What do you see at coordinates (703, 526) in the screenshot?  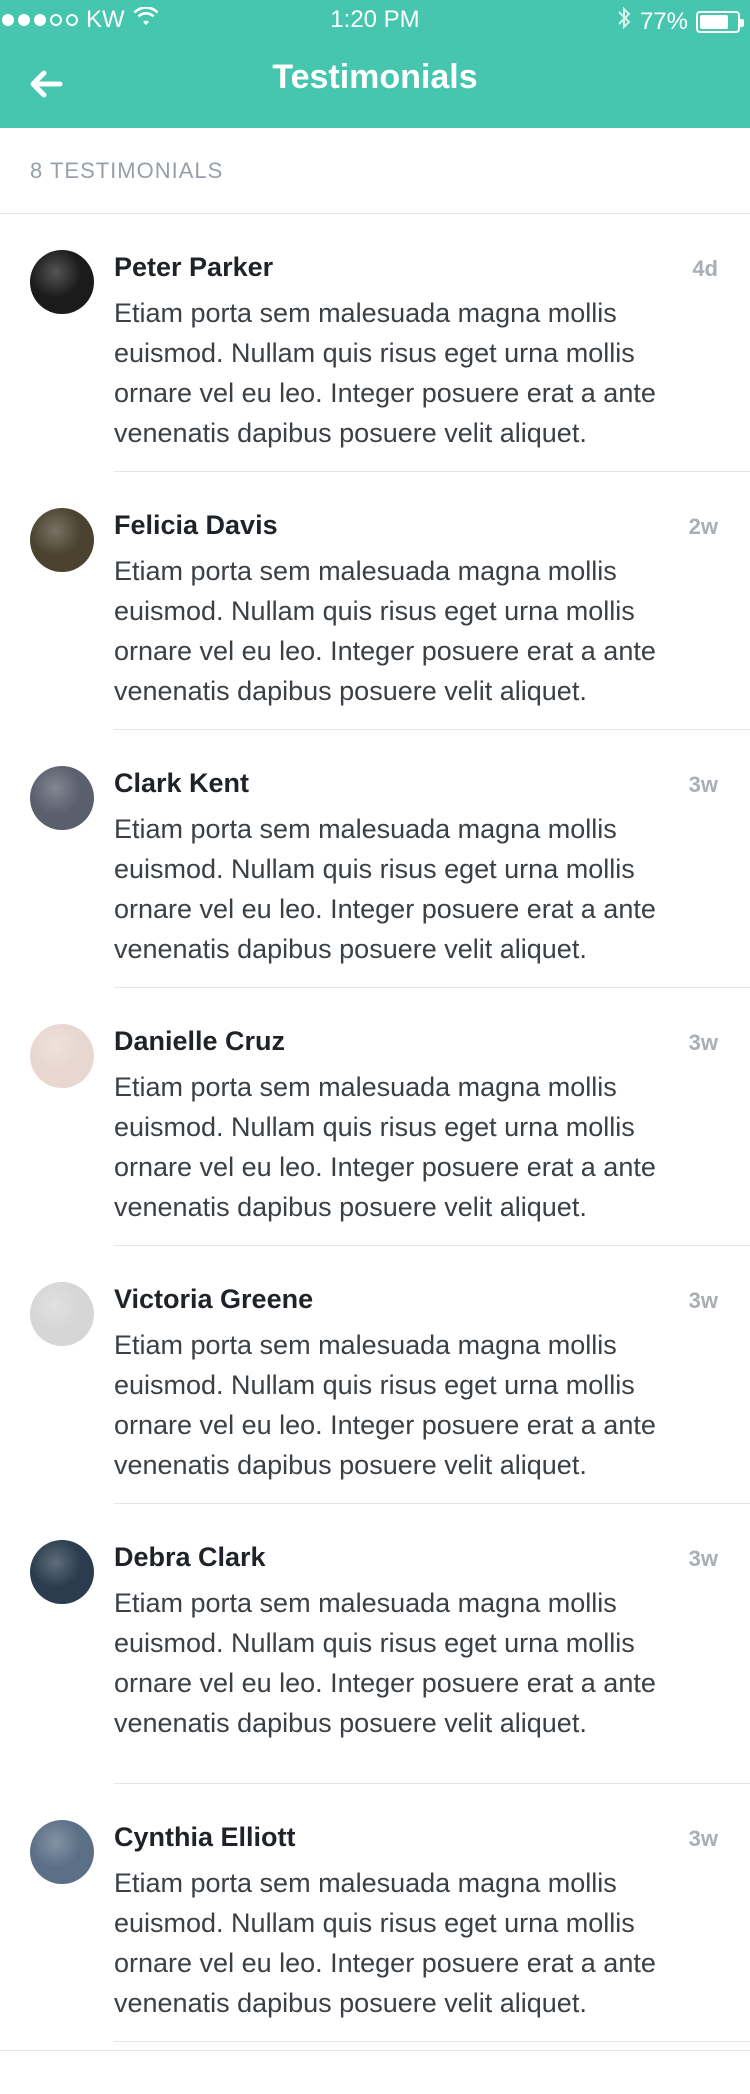 I see `testimonial-time: 2w` at bounding box center [703, 526].